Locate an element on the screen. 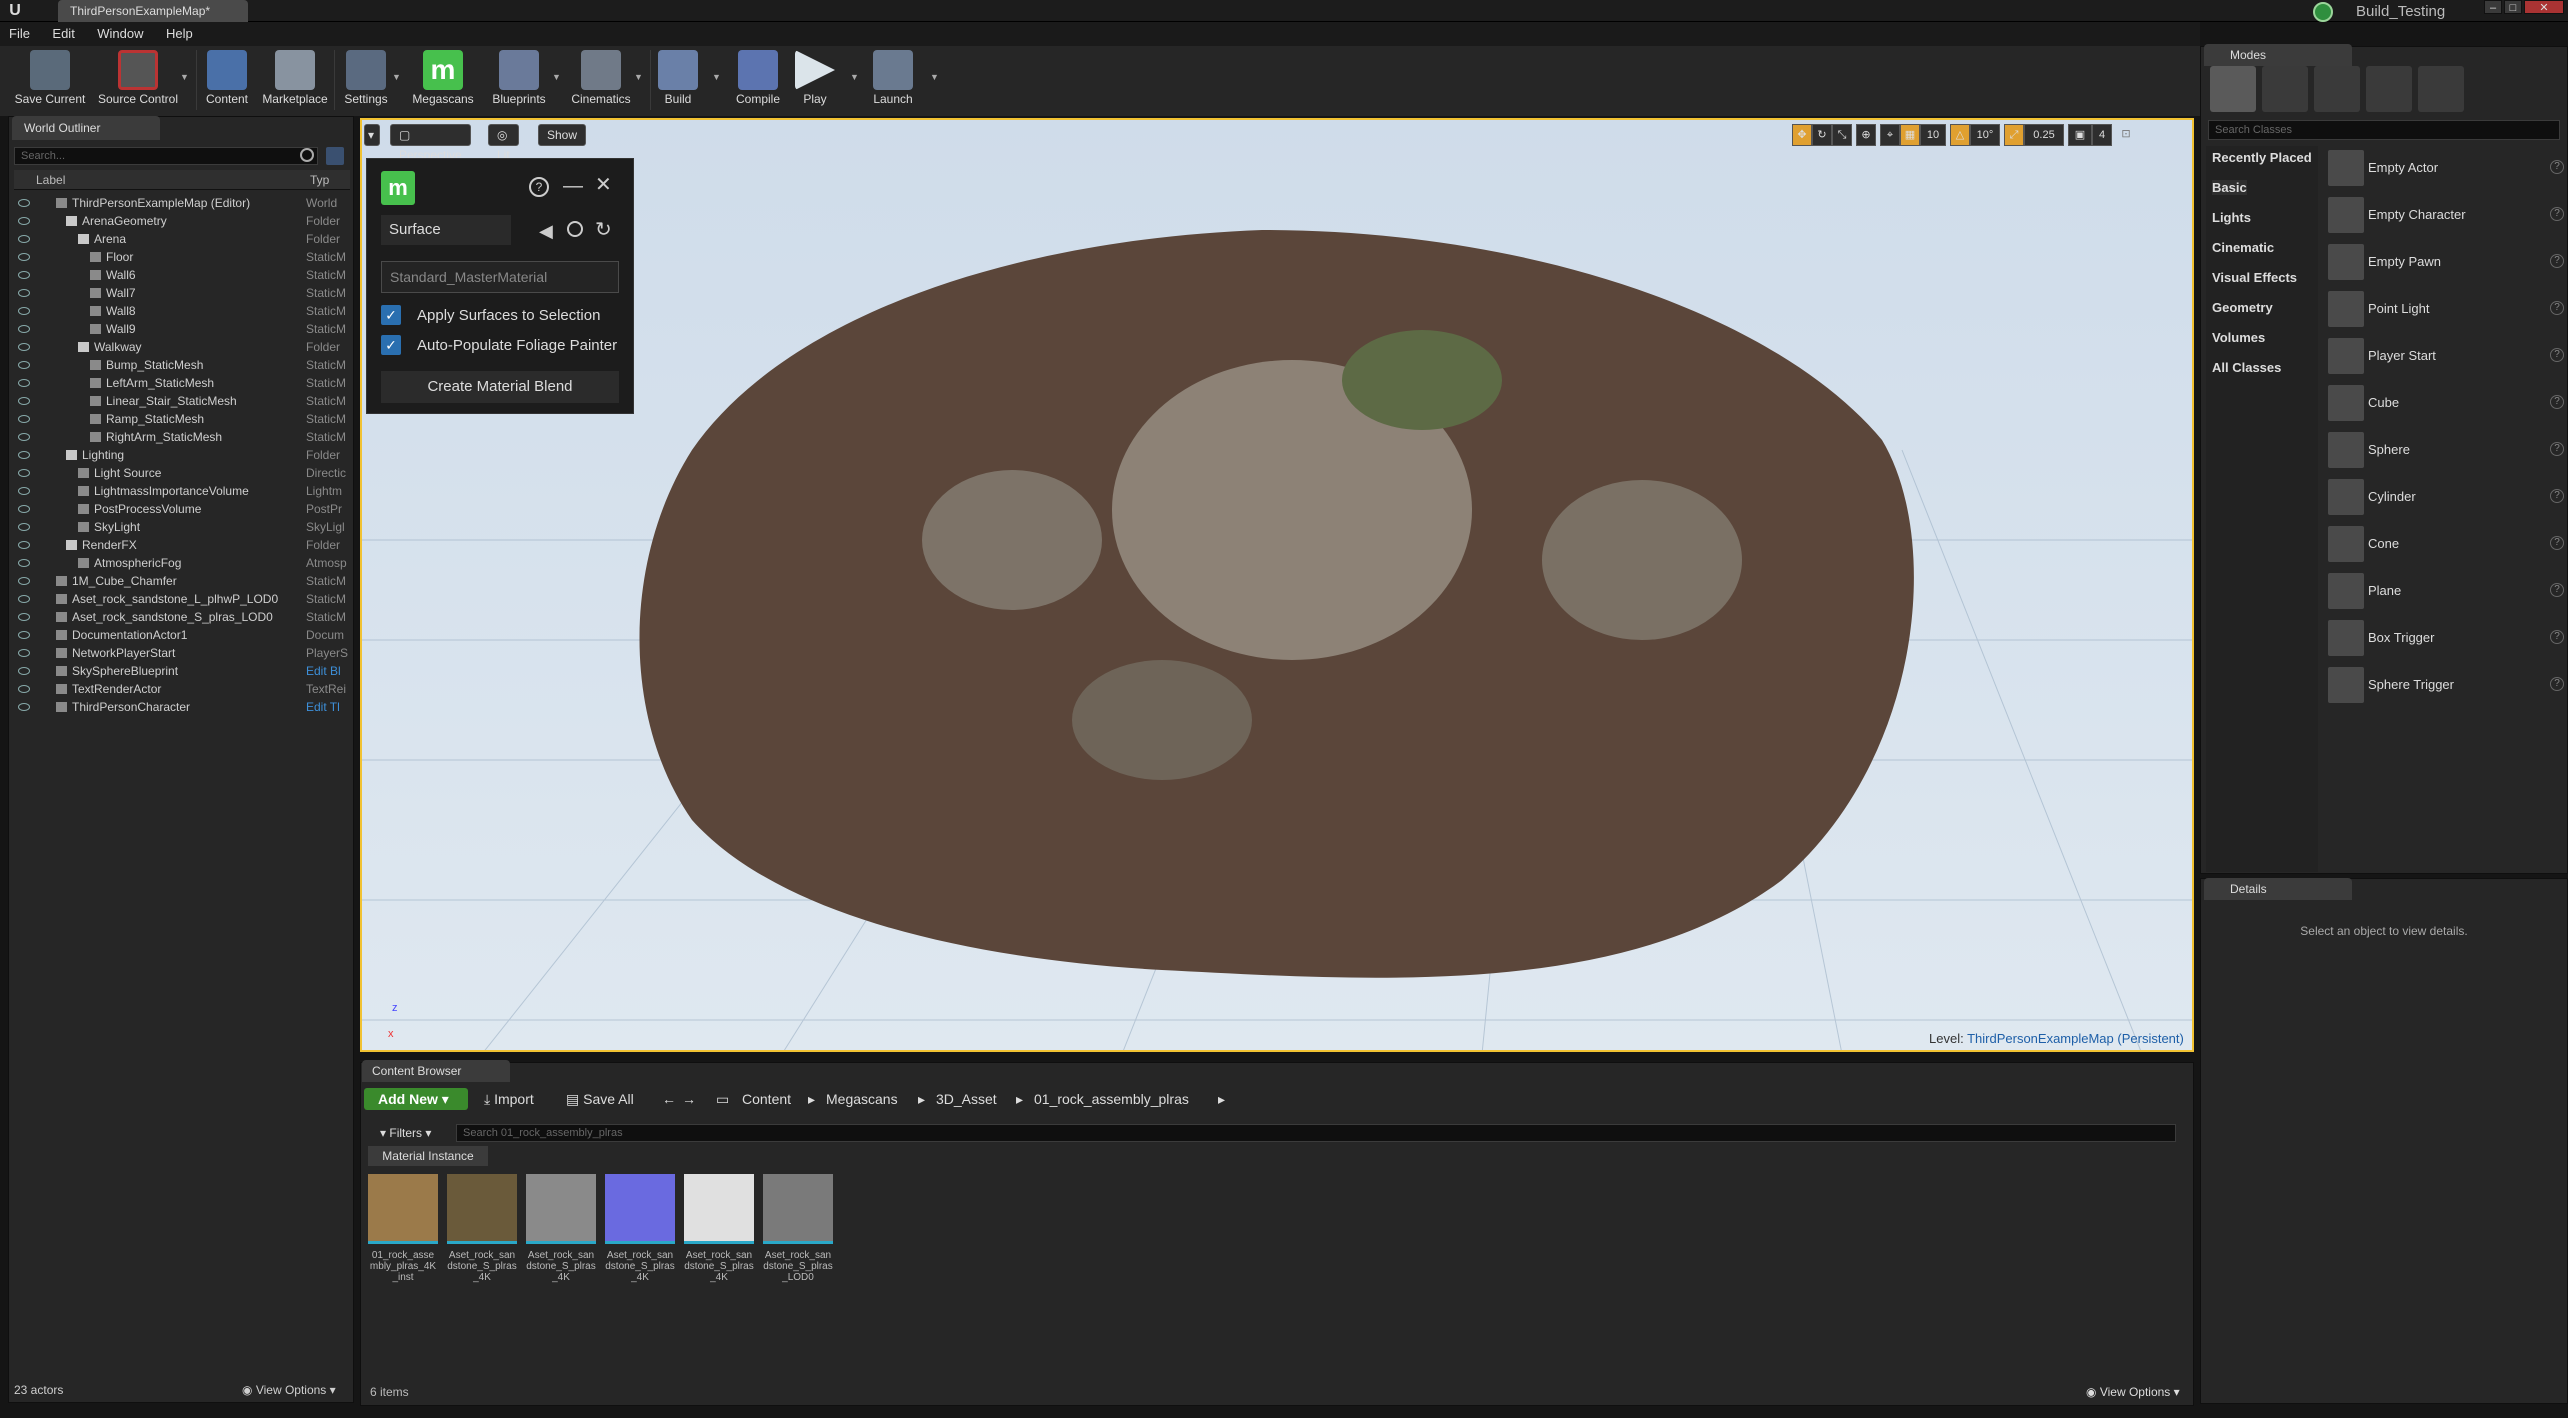 The height and width of the screenshot is (1418, 2568). settings-button: Settings is located at coordinates (366, 81).